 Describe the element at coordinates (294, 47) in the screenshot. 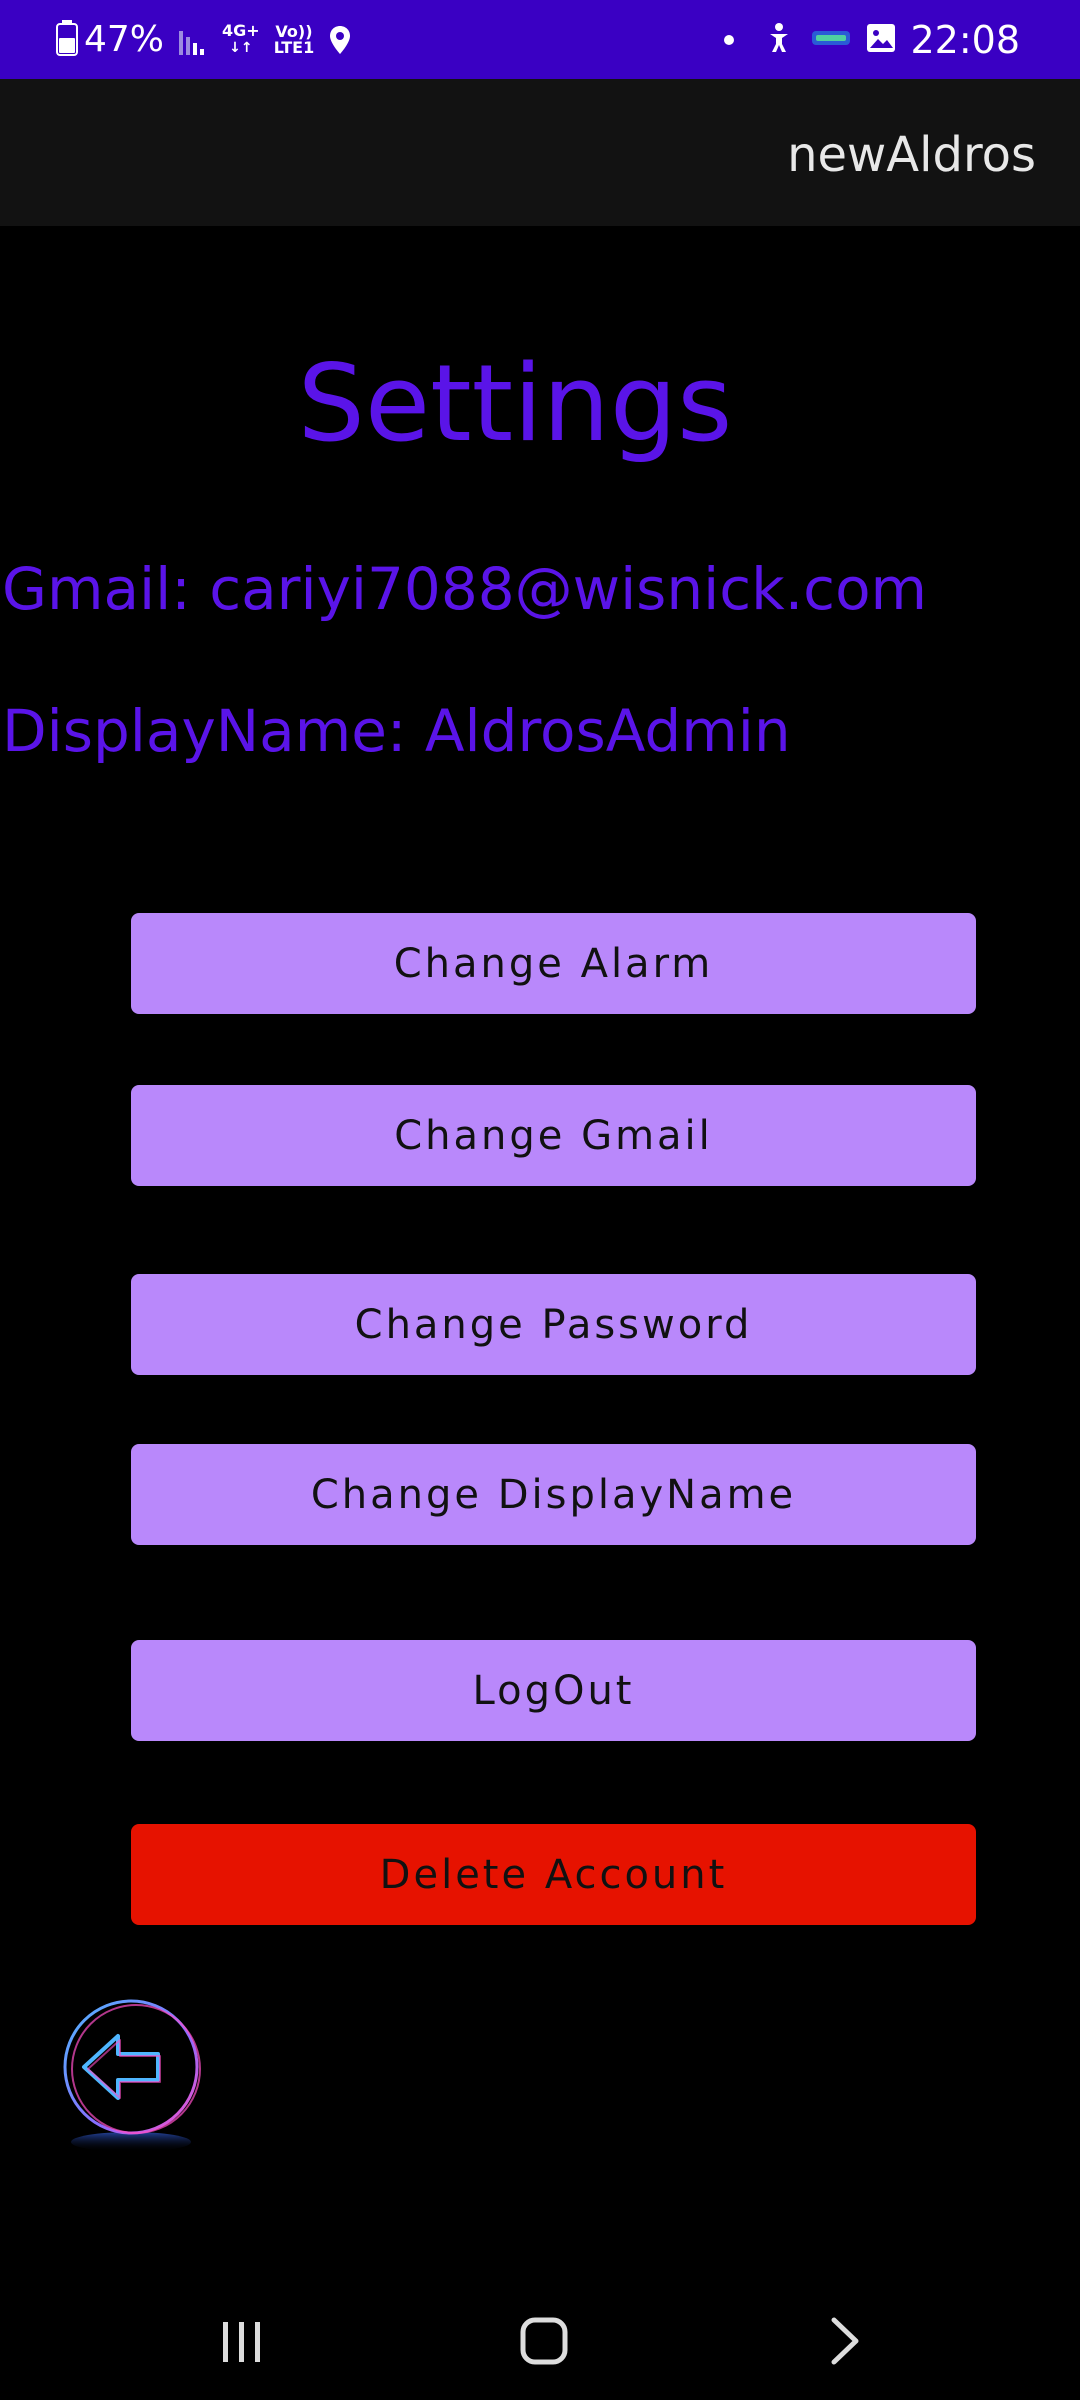

I see `volte-bottom-label: LTE1` at that location.